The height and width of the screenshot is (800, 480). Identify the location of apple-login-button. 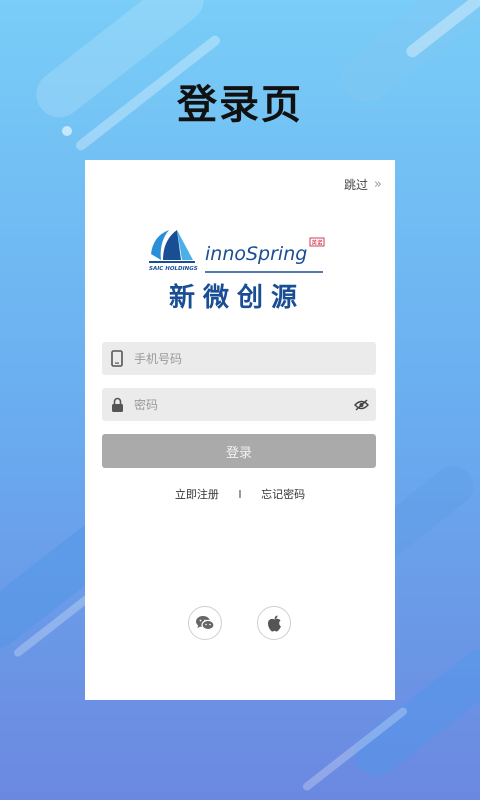
(274, 623).